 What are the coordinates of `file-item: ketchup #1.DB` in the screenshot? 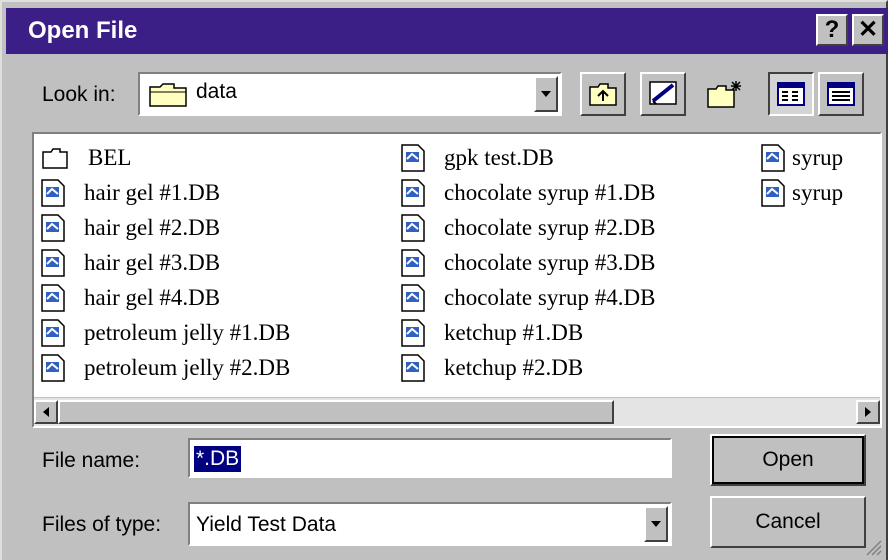 It's located at (527, 332).